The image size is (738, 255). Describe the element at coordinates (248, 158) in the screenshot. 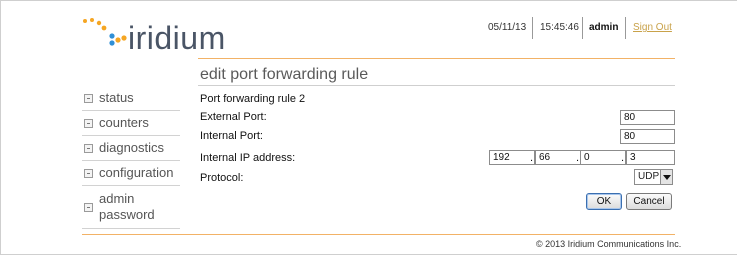

I see `internal-ip-label: Internal IP address:` at that location.